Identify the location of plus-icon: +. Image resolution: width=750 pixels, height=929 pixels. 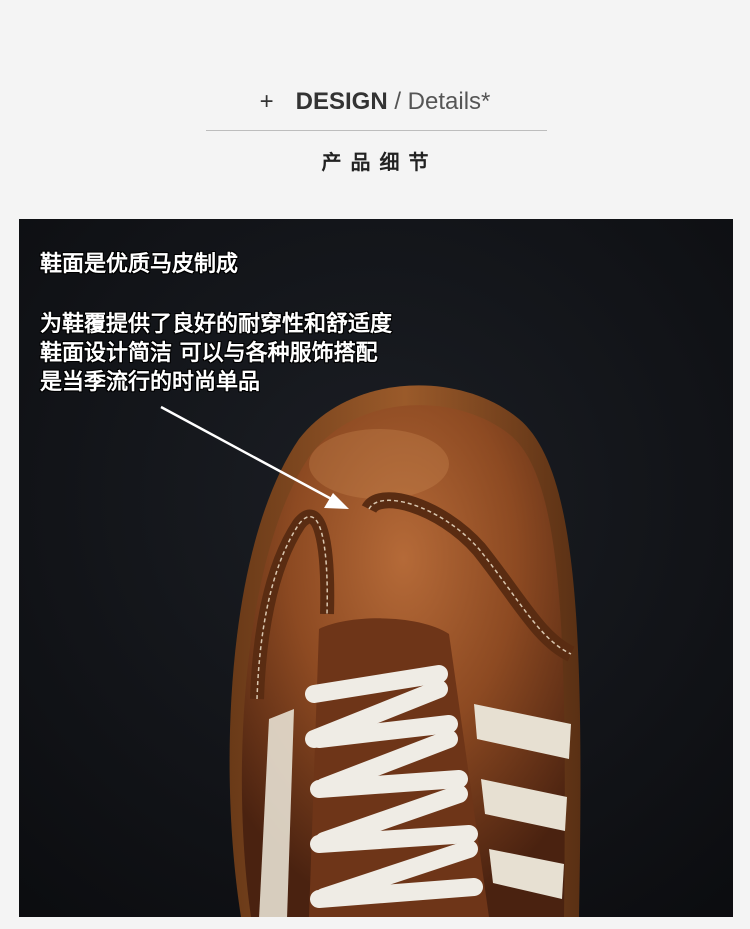
(266, 101).